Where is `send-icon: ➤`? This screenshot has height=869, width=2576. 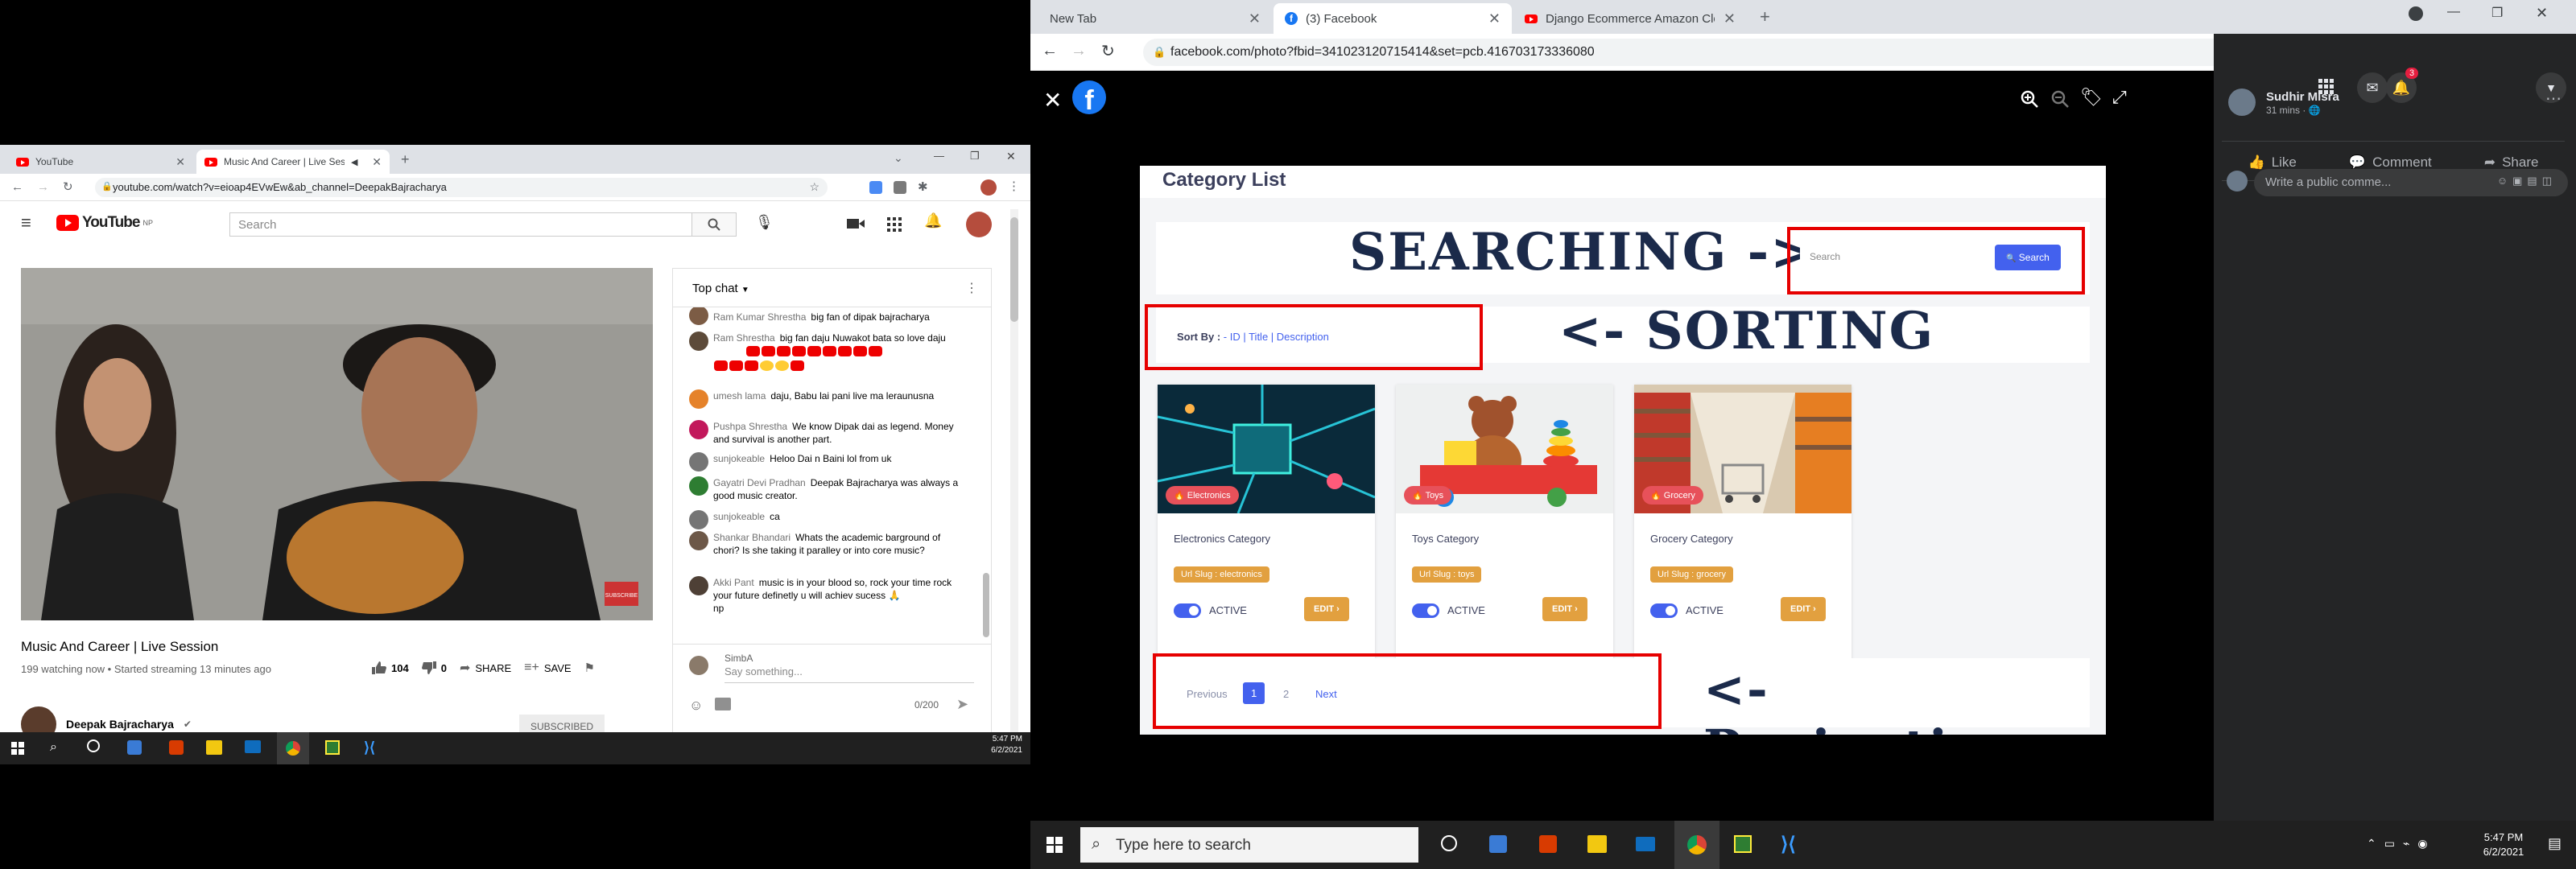
send-icon: ➤ is located at coordinates (962, 704).